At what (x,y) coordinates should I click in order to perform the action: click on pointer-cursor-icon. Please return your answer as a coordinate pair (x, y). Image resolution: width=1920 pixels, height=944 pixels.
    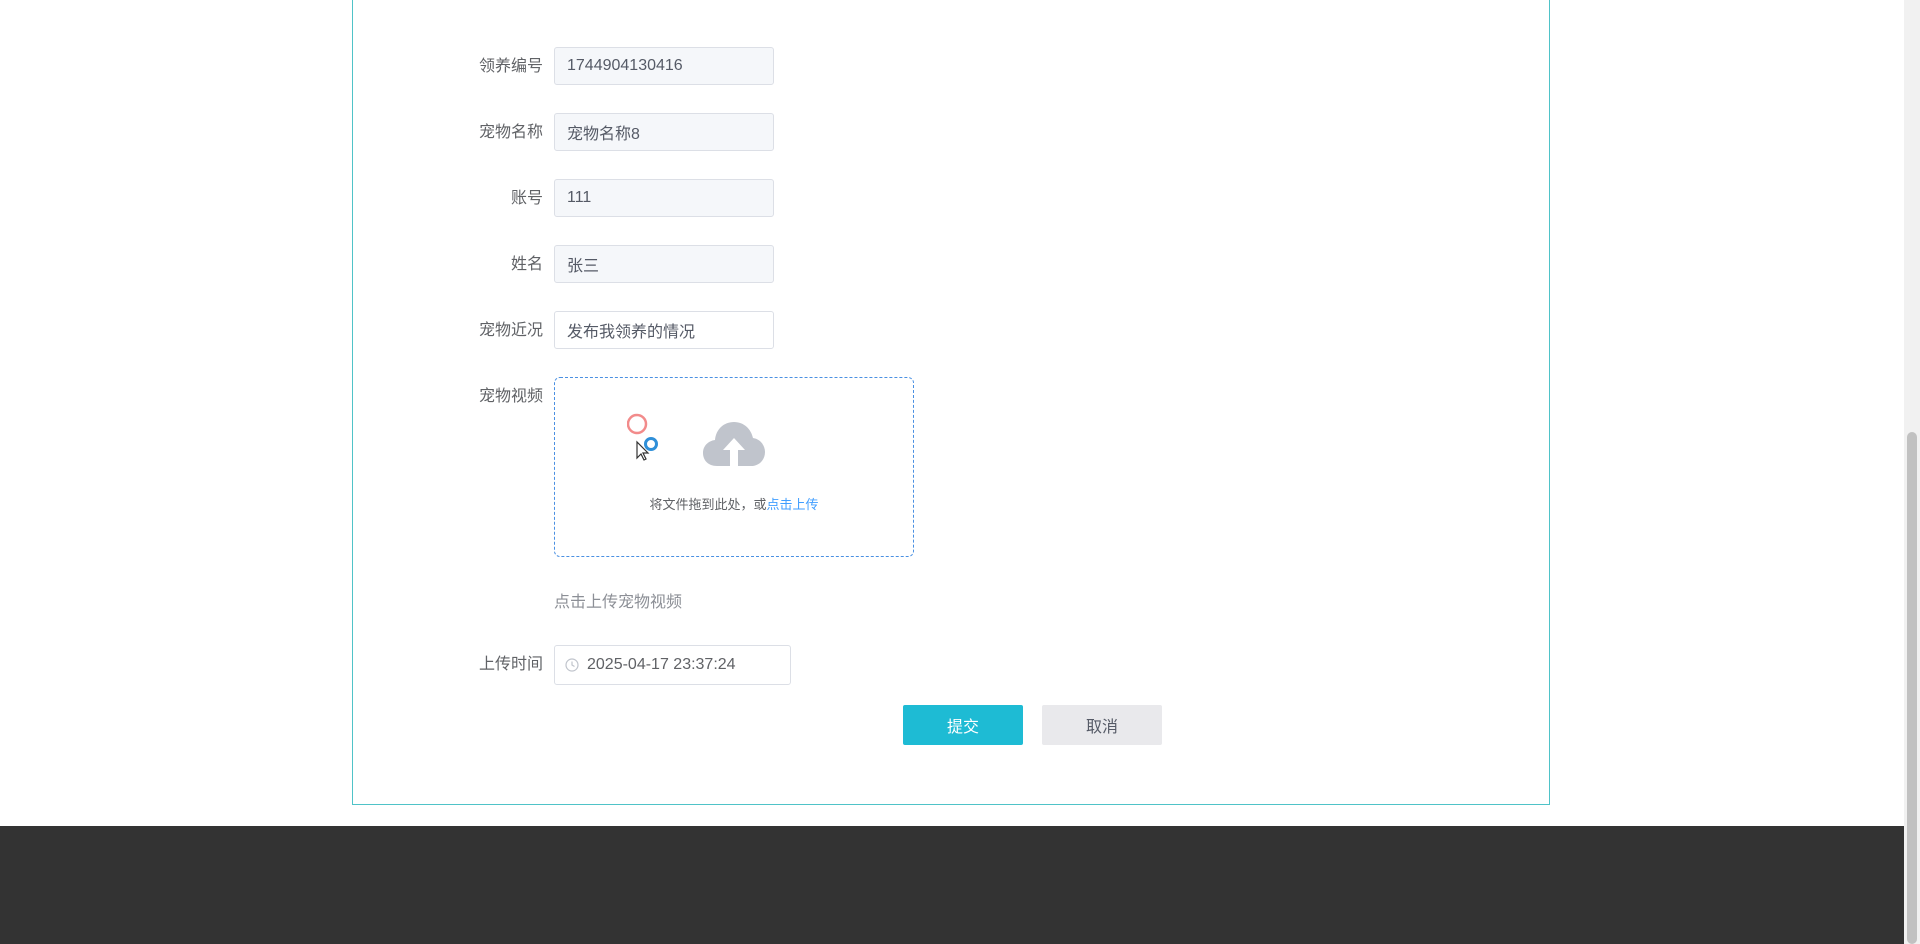
    Looking at the image, I should click on (642, 437).